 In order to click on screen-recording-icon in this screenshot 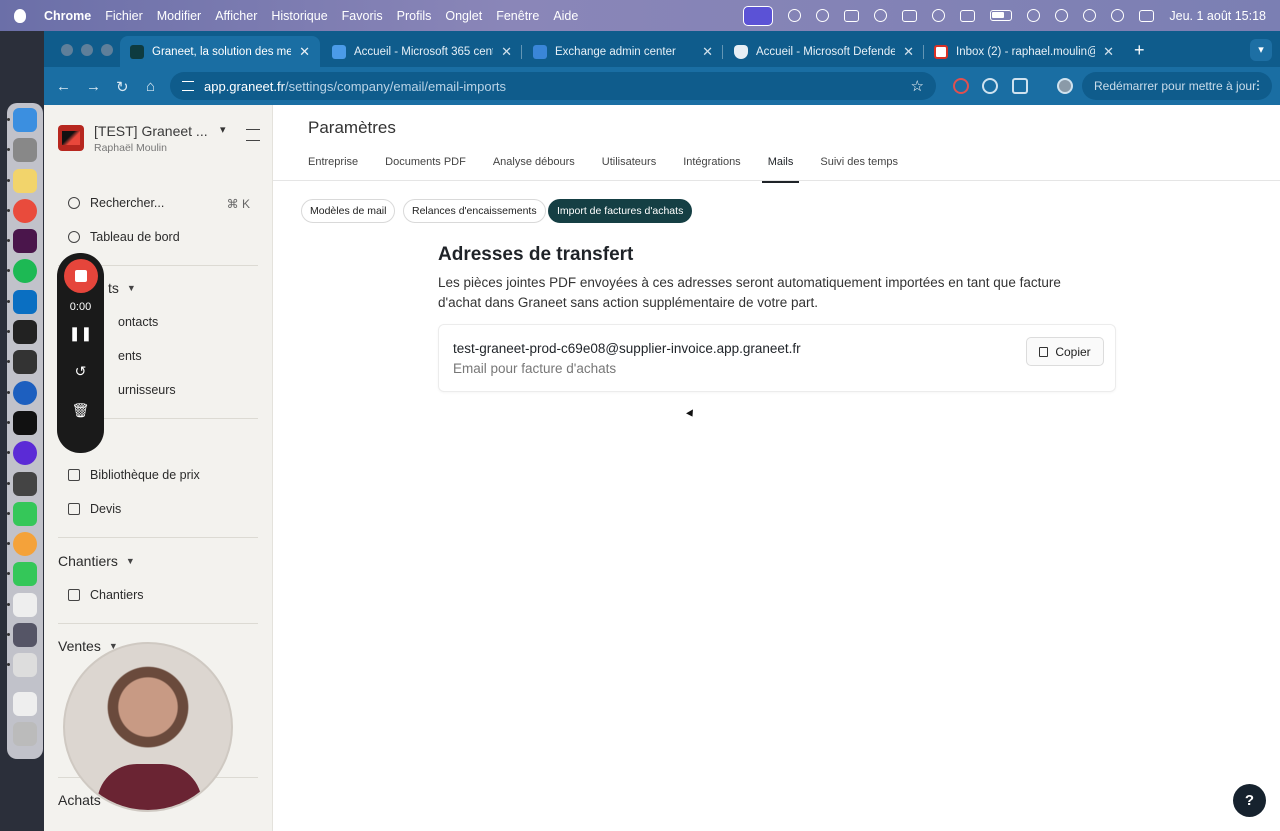, I will do `click(758, 15)`.